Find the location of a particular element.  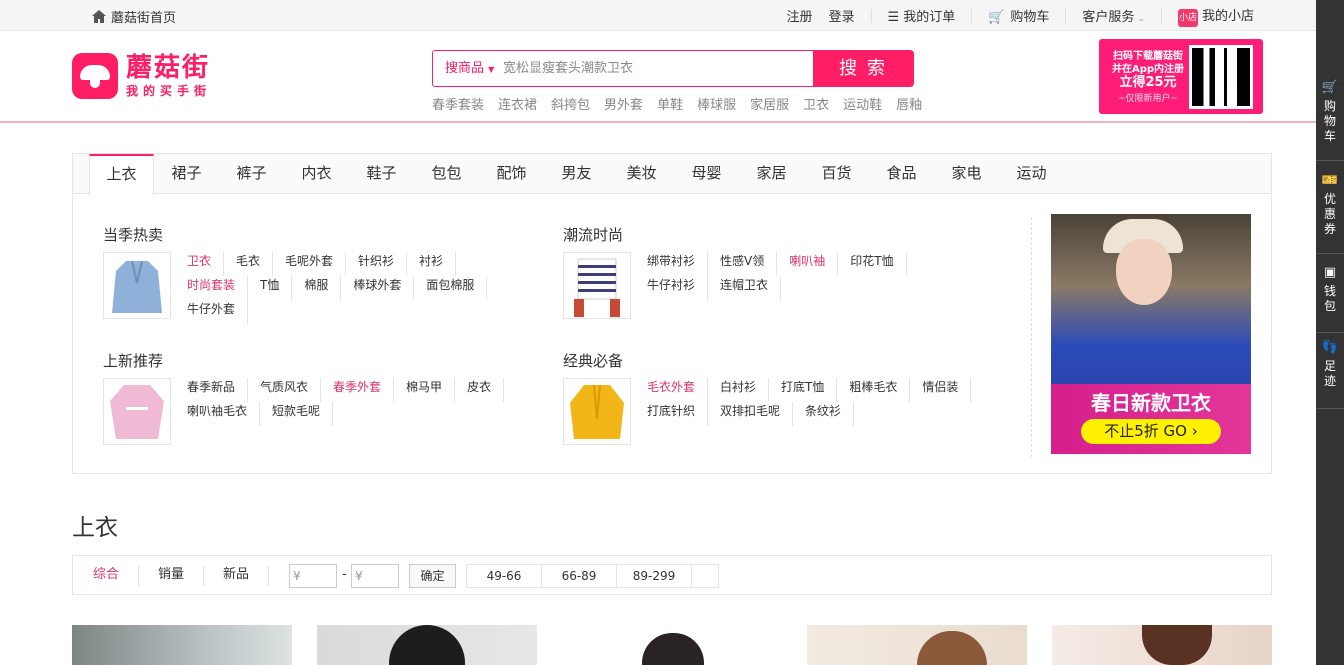

category-link: 连帽卫衣 is located at coordinates (751, 288).